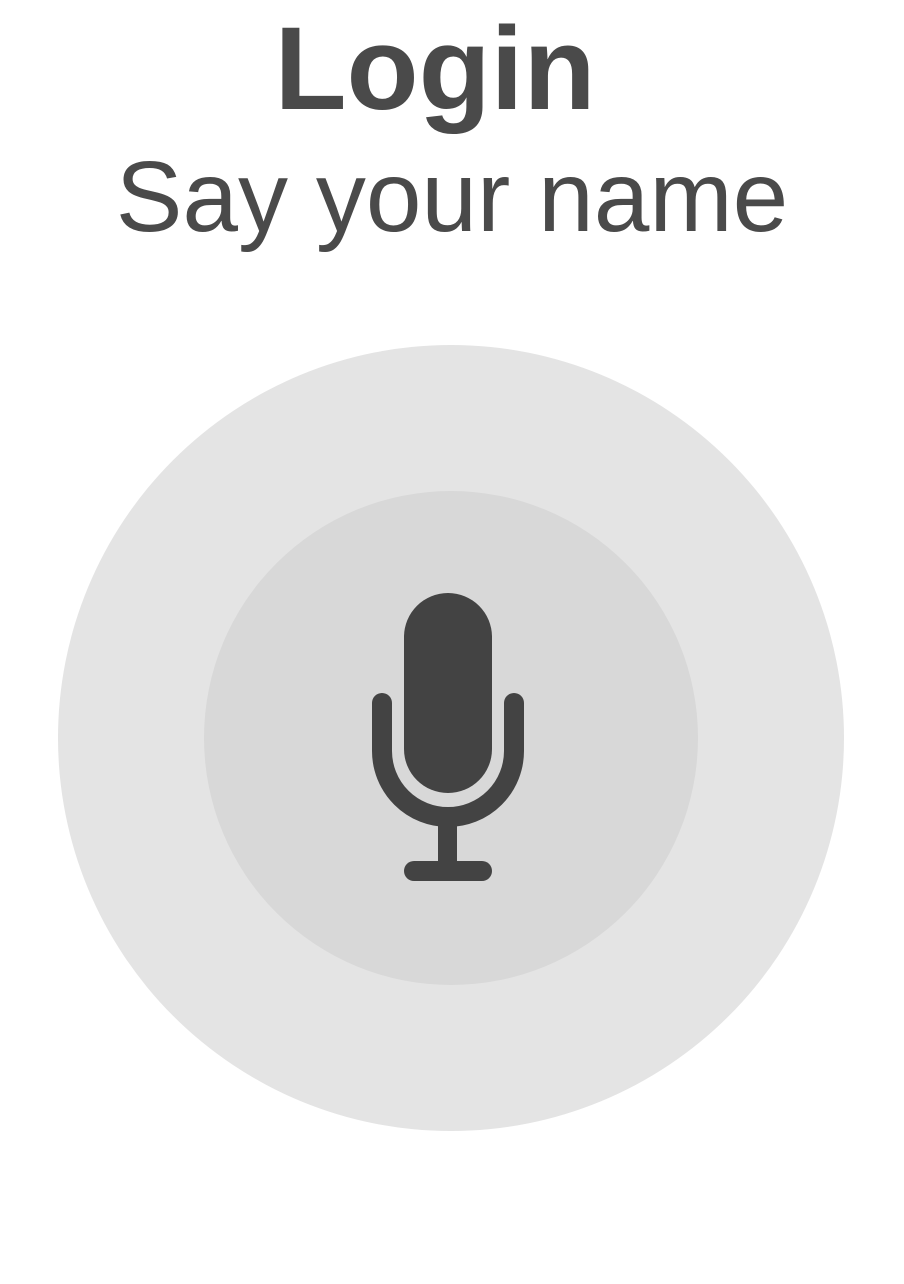  What do you see at coordinates (452, 197) in the screenshot?
I see `page-subtitle: Say your name` at bounding box center [452, 197].